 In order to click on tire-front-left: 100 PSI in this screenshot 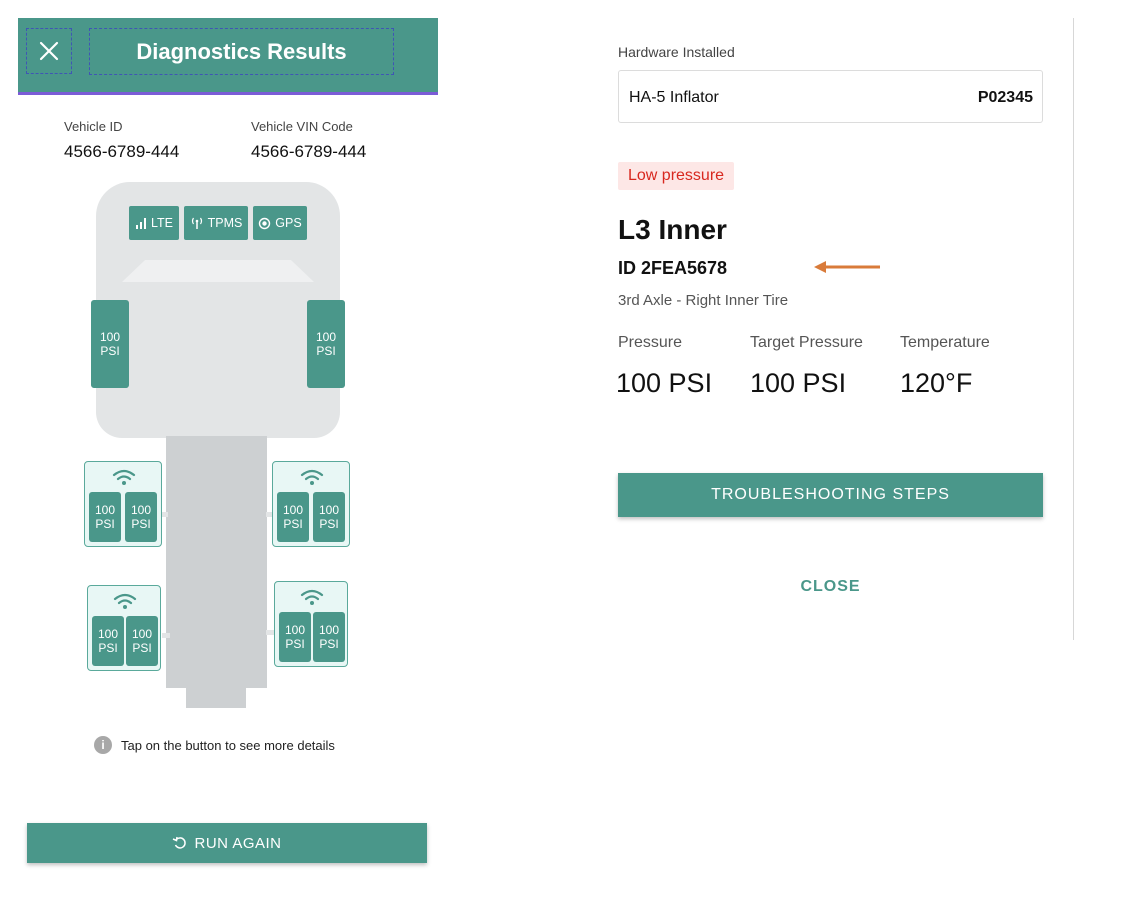, I will do `click(110, 344)`.